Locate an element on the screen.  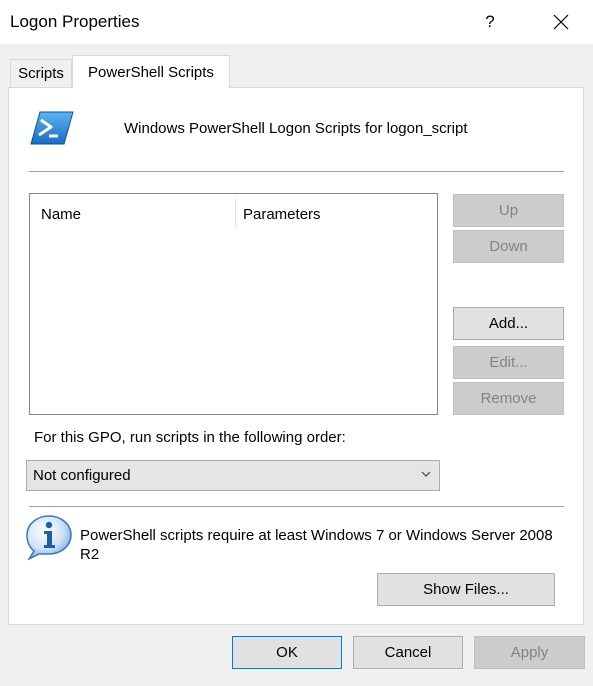
window-title: Logon Properties is located at coordinates (75, 21).